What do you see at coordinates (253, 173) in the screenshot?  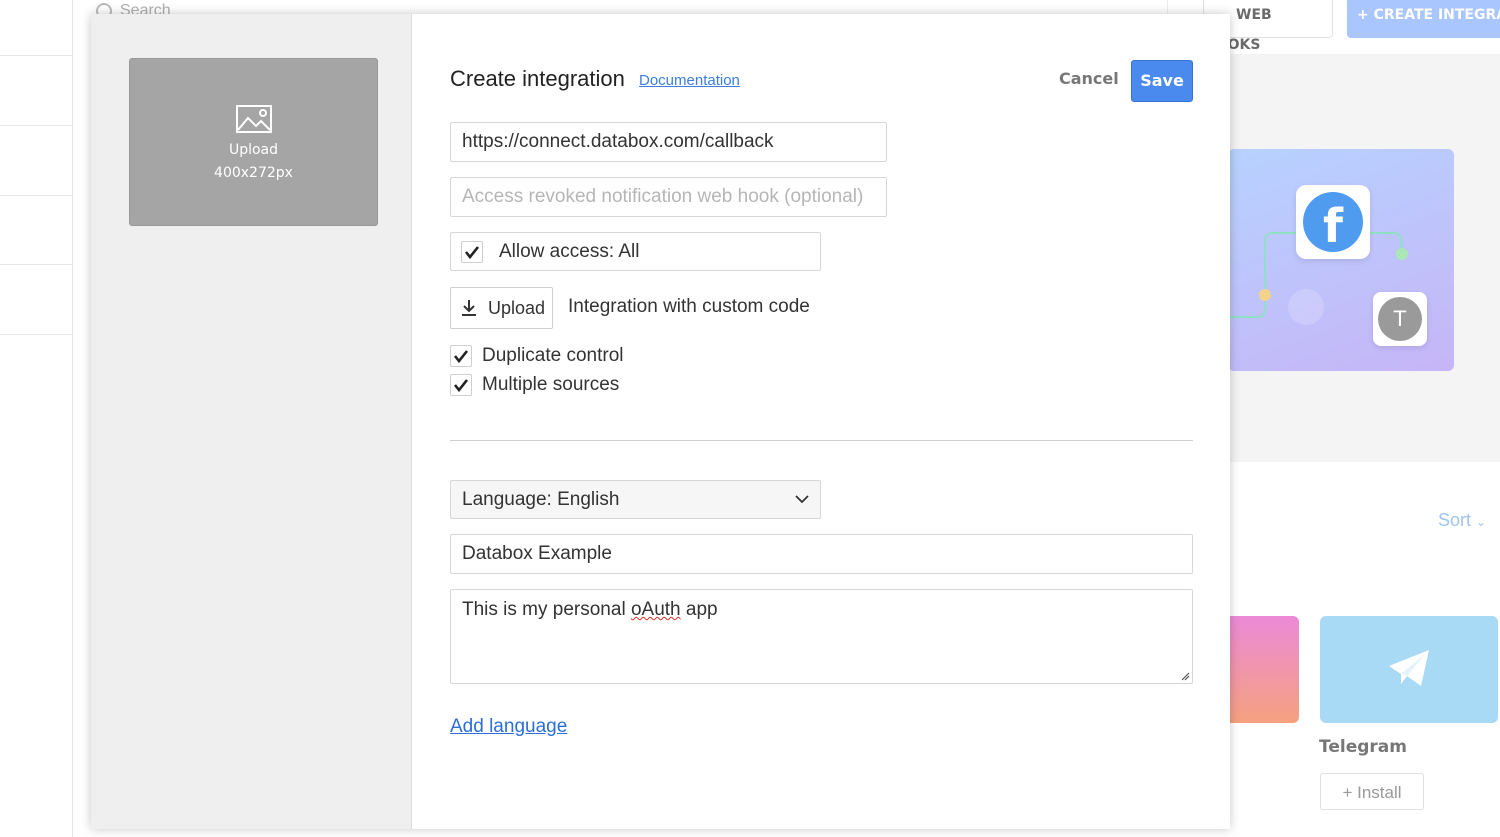 I see `image-upload-size: 400x272px` at bounding box center [253, 173].